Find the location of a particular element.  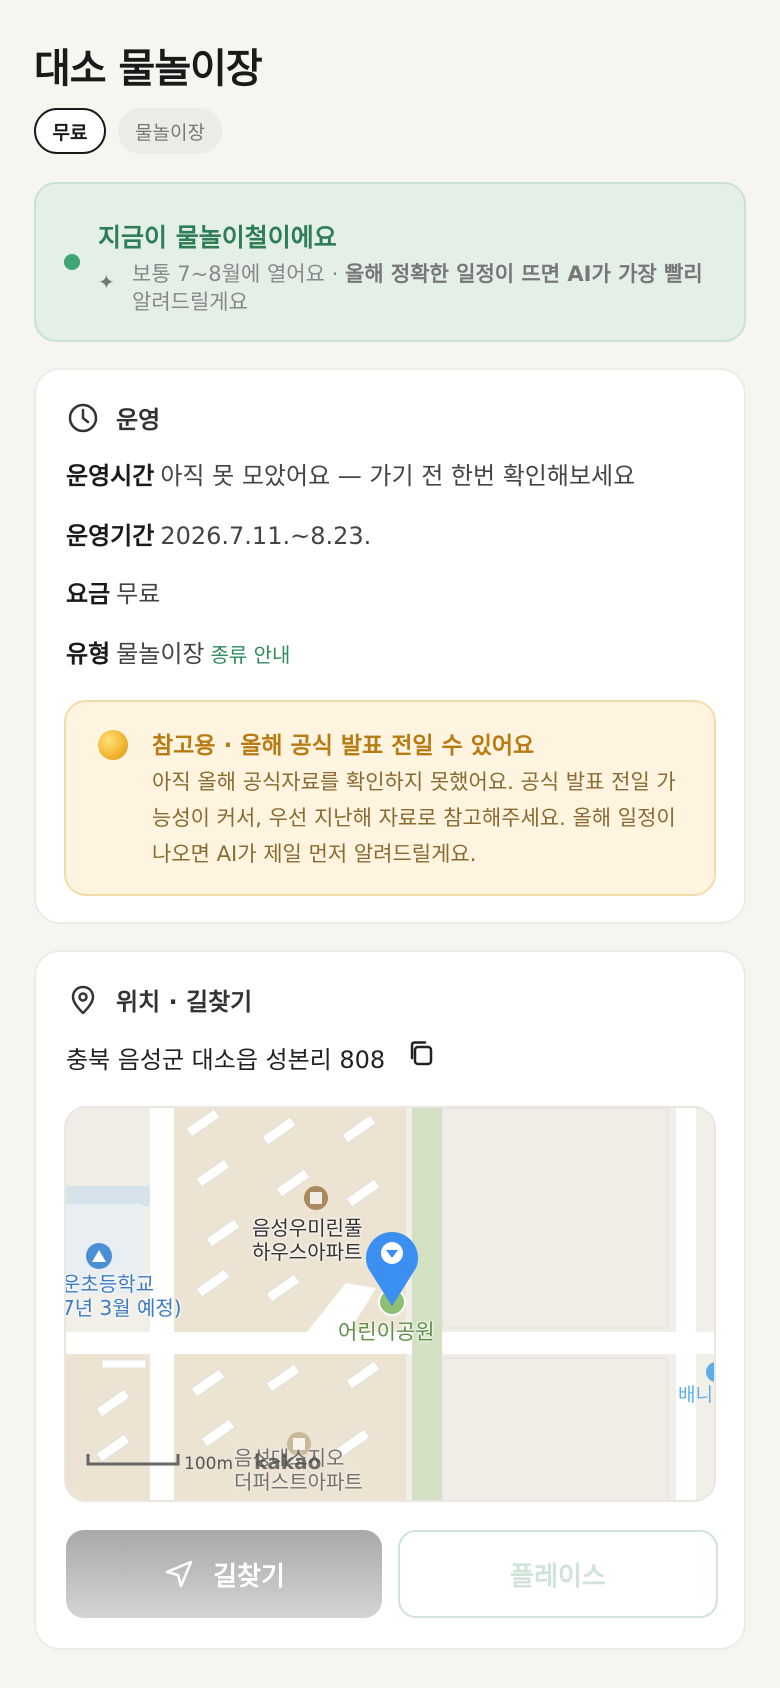

fee-chip: 무료 is located at coordinates (70, 131).